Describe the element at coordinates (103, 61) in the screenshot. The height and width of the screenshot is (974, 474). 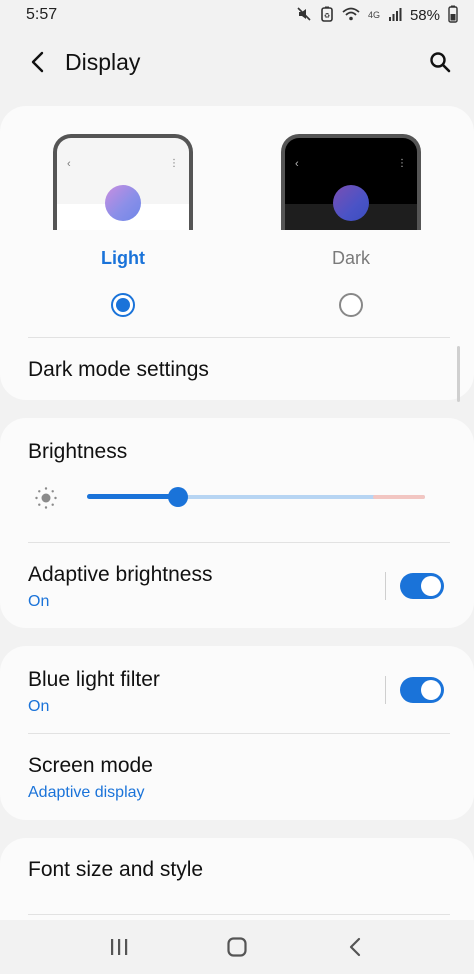
I see `page-title: Display` at that location.